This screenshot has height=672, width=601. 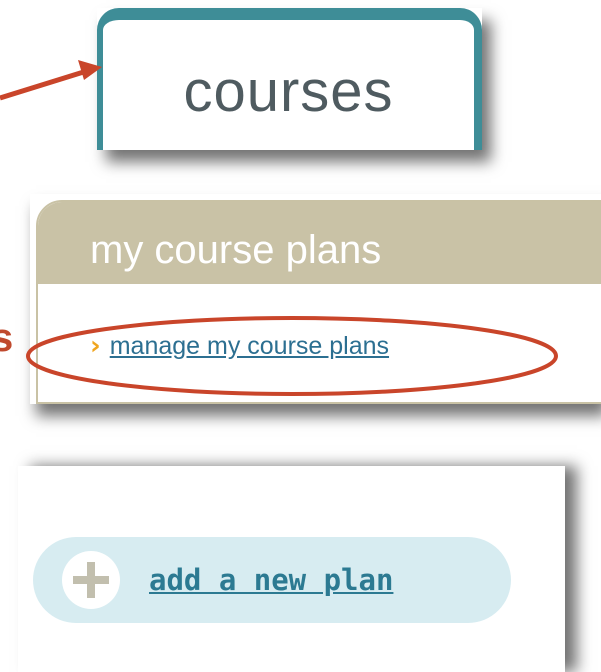 I want to click on manage-course-plans-row: › manage my course plans, so click(x=239, y=346).